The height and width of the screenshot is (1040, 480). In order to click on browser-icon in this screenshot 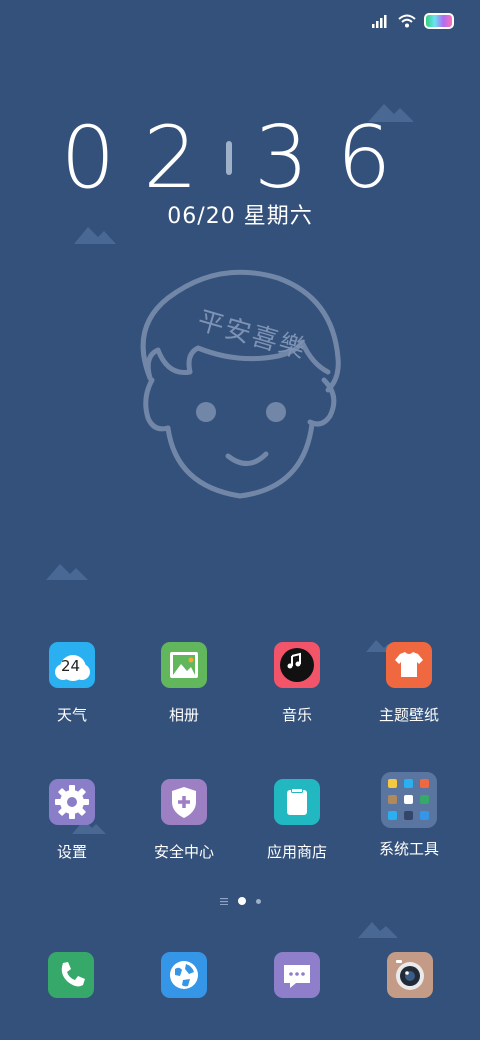, I will do `click(184, 975)`.